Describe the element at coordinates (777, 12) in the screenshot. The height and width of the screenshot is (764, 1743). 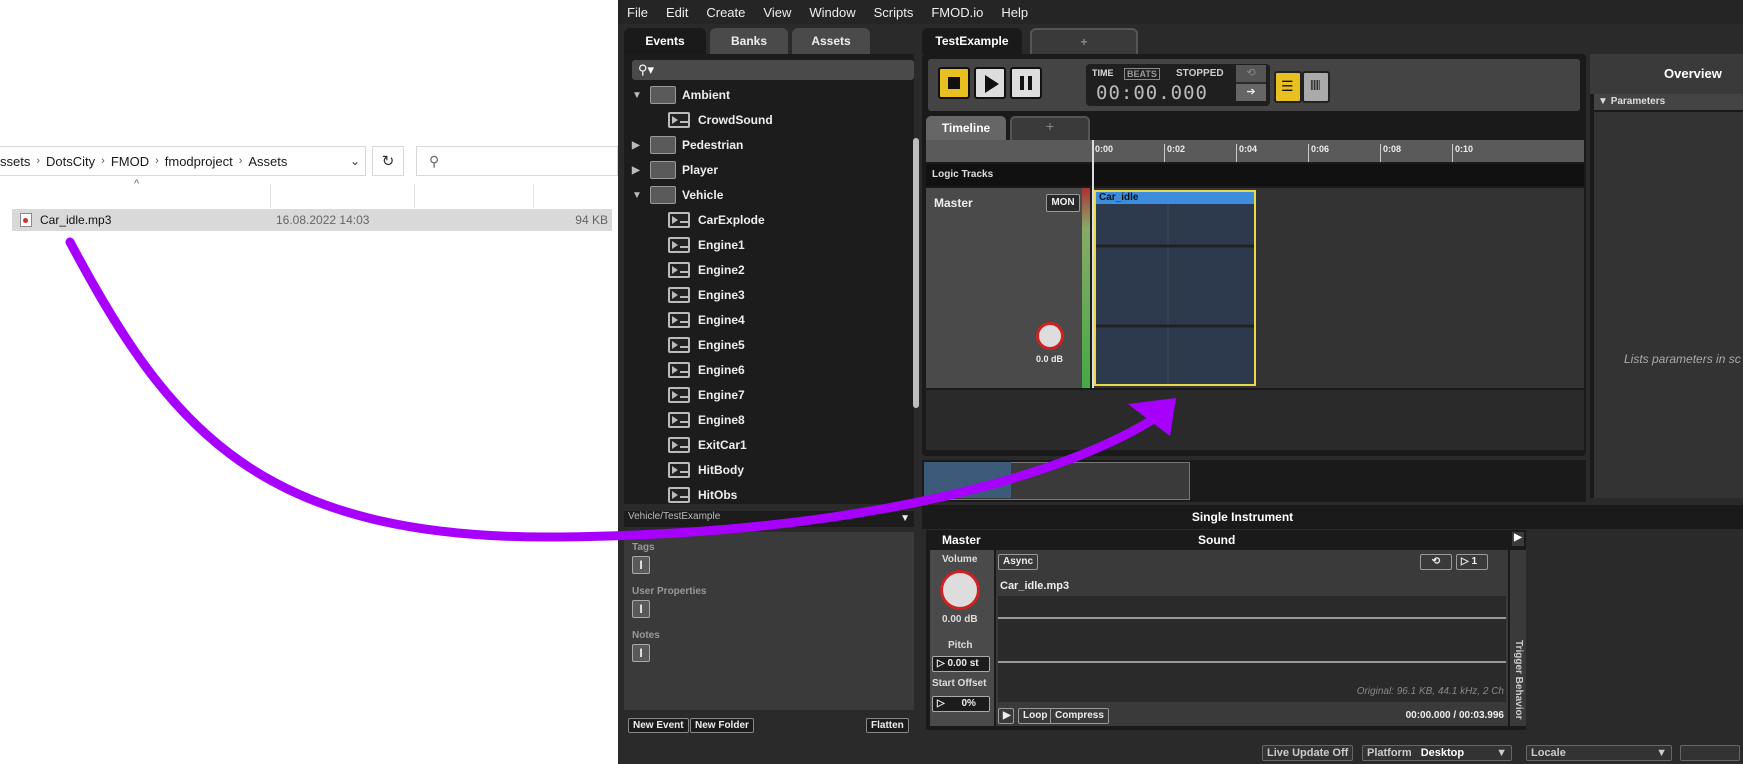
I see `menu-view: View` at that location.